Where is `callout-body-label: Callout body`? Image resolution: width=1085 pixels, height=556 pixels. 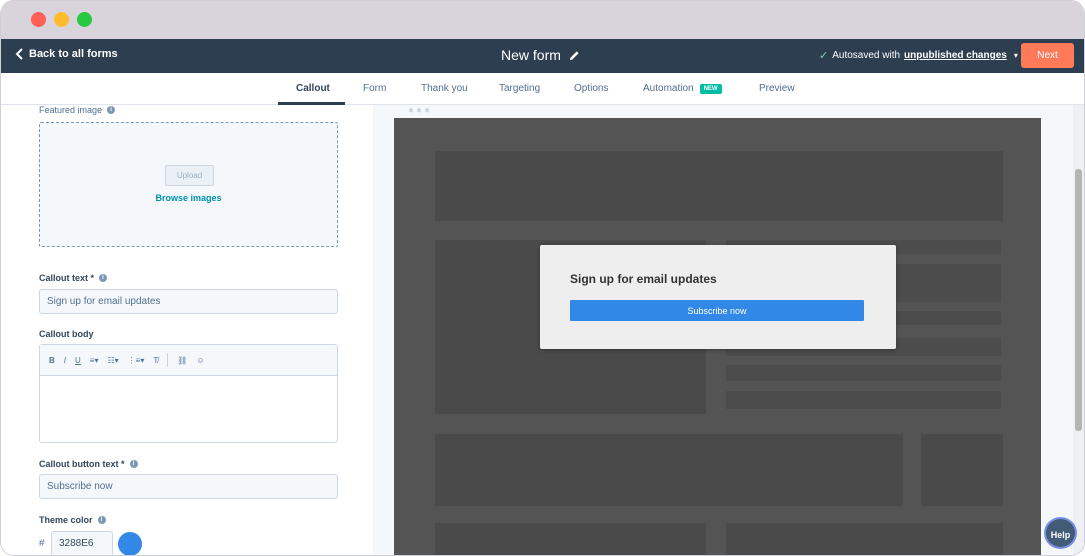
callout-body-label: Callout body is located at coordinates (66, 334).